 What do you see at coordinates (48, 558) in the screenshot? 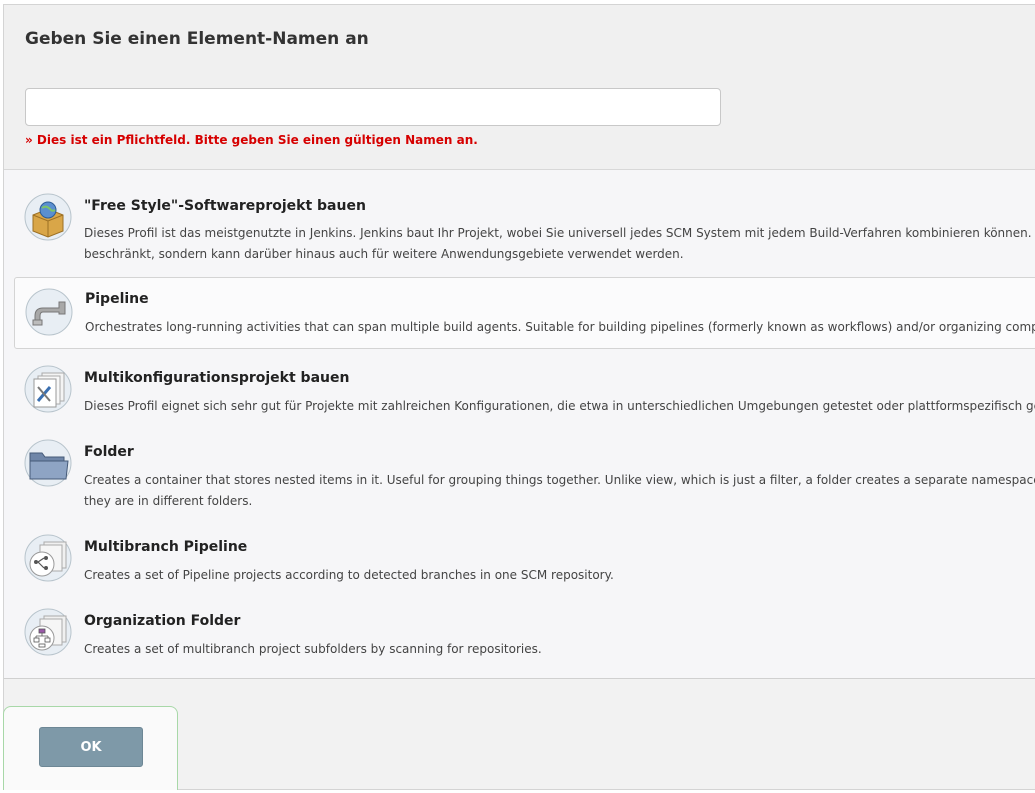
I see `multibranch-pipeline-icon` at bounding box center [48, 558].